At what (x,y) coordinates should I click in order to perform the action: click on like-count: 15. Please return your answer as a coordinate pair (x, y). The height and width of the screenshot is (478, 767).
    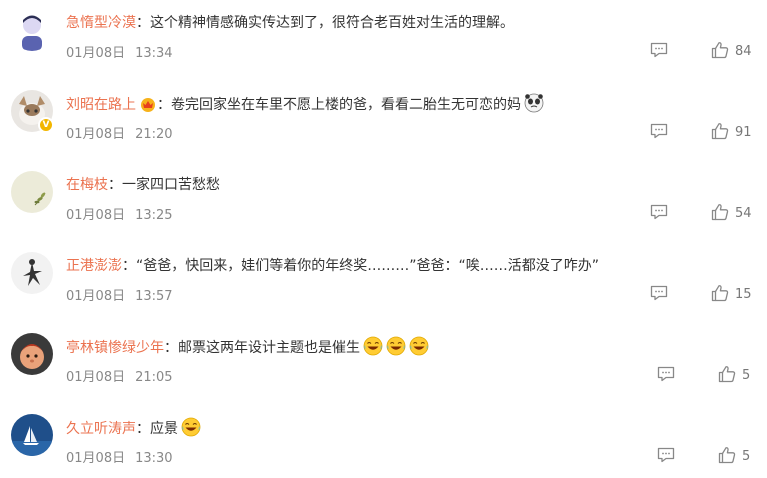
    Looking at the image, I should click on (743, 294).